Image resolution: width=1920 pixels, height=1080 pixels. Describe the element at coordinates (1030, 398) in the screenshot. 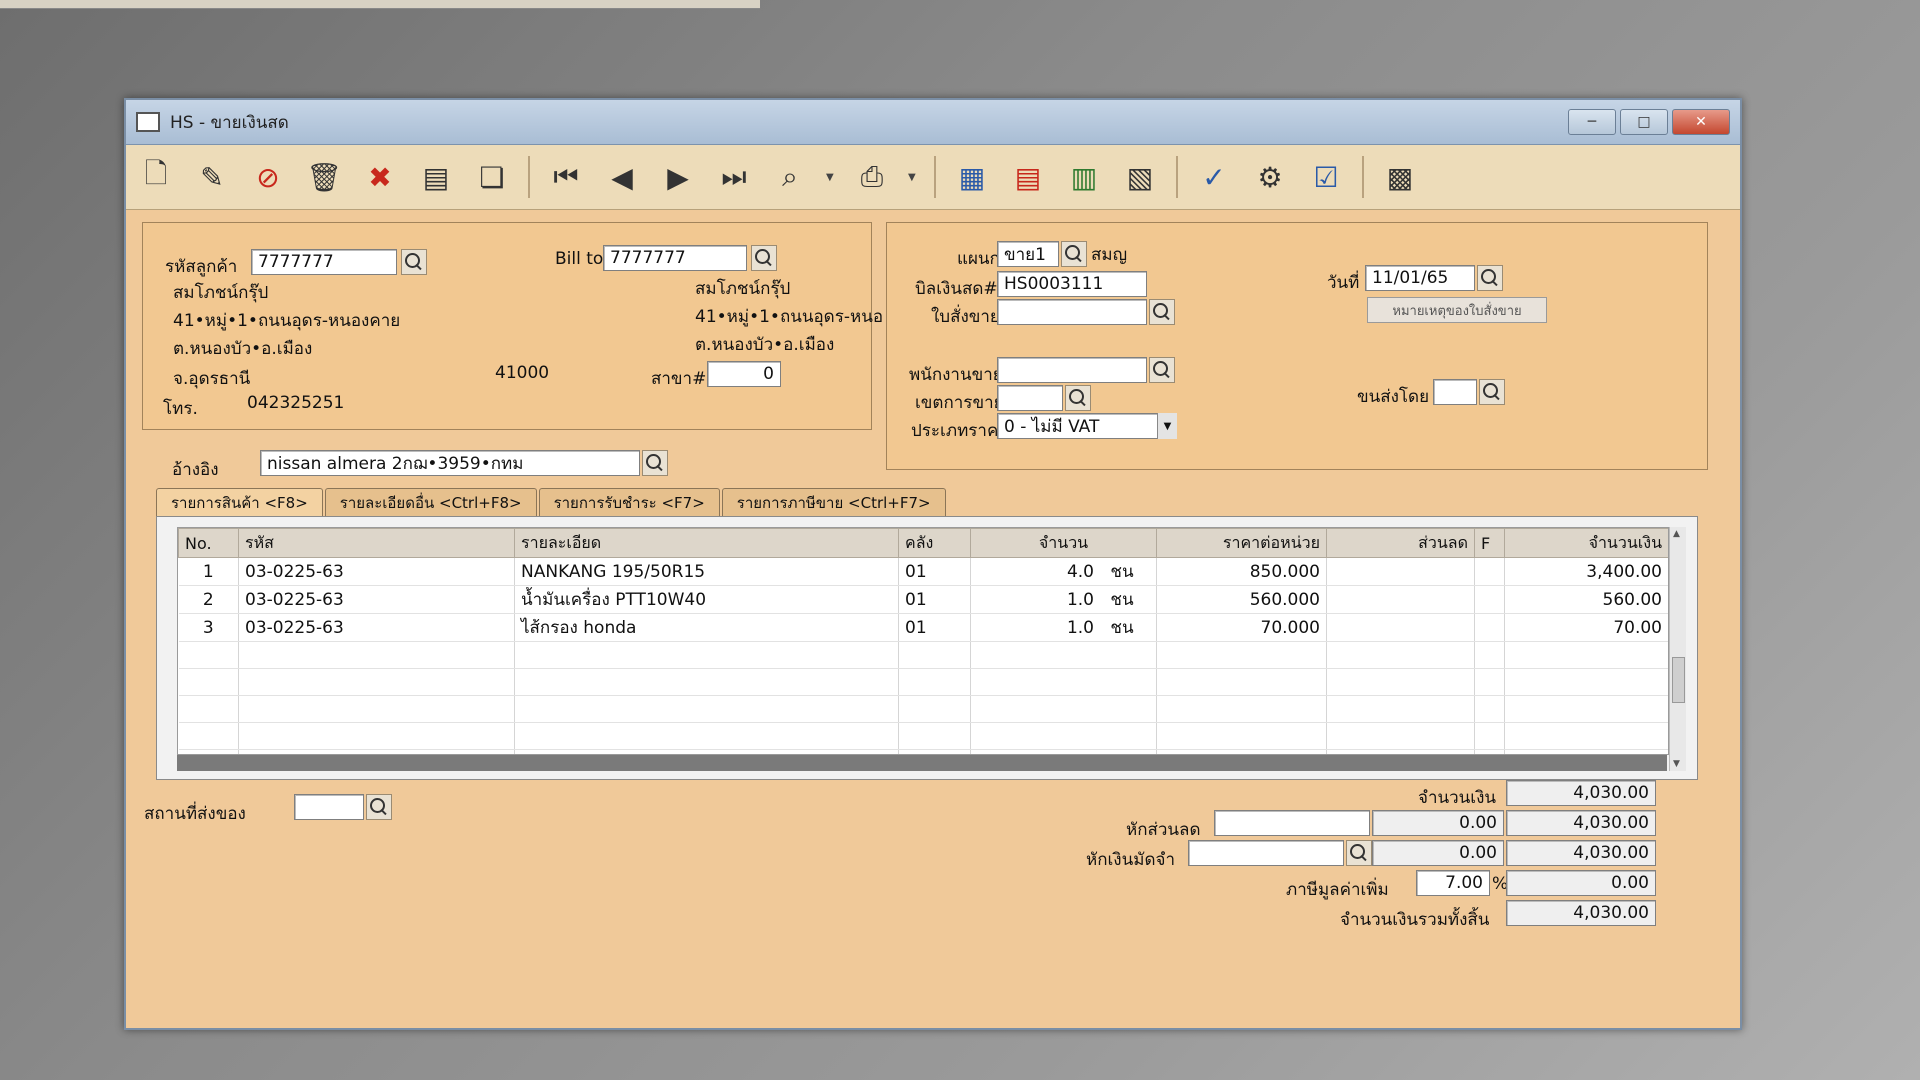

I see `sales-area-input` at that location.